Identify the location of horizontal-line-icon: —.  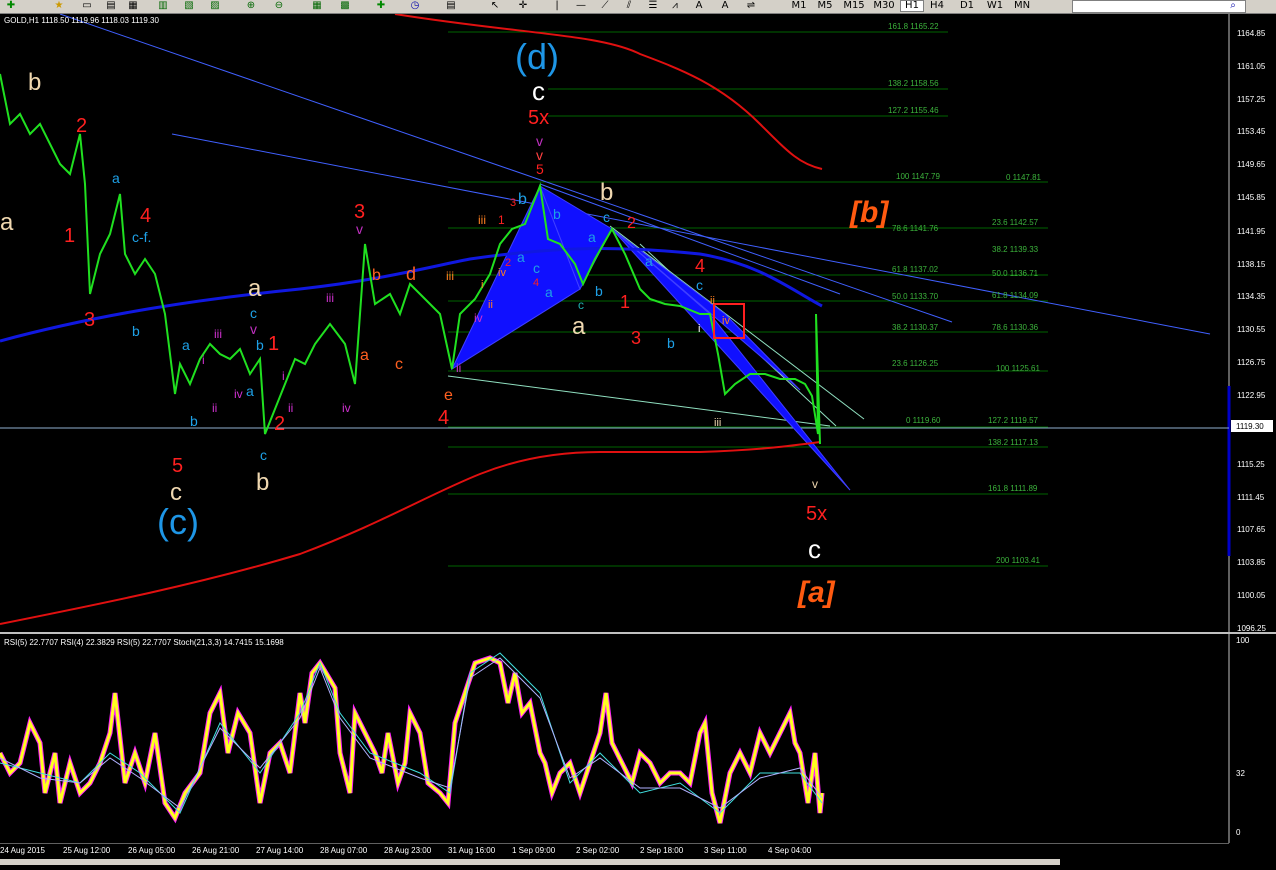
(581, 6).